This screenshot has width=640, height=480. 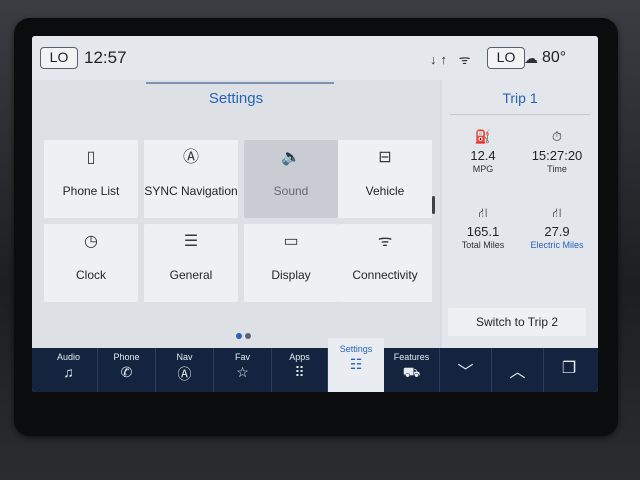 What do you see at coordinates (91, 157) in the screenshot?
I see `phone-list-icon: ▯` at bounding box center [91, 157].